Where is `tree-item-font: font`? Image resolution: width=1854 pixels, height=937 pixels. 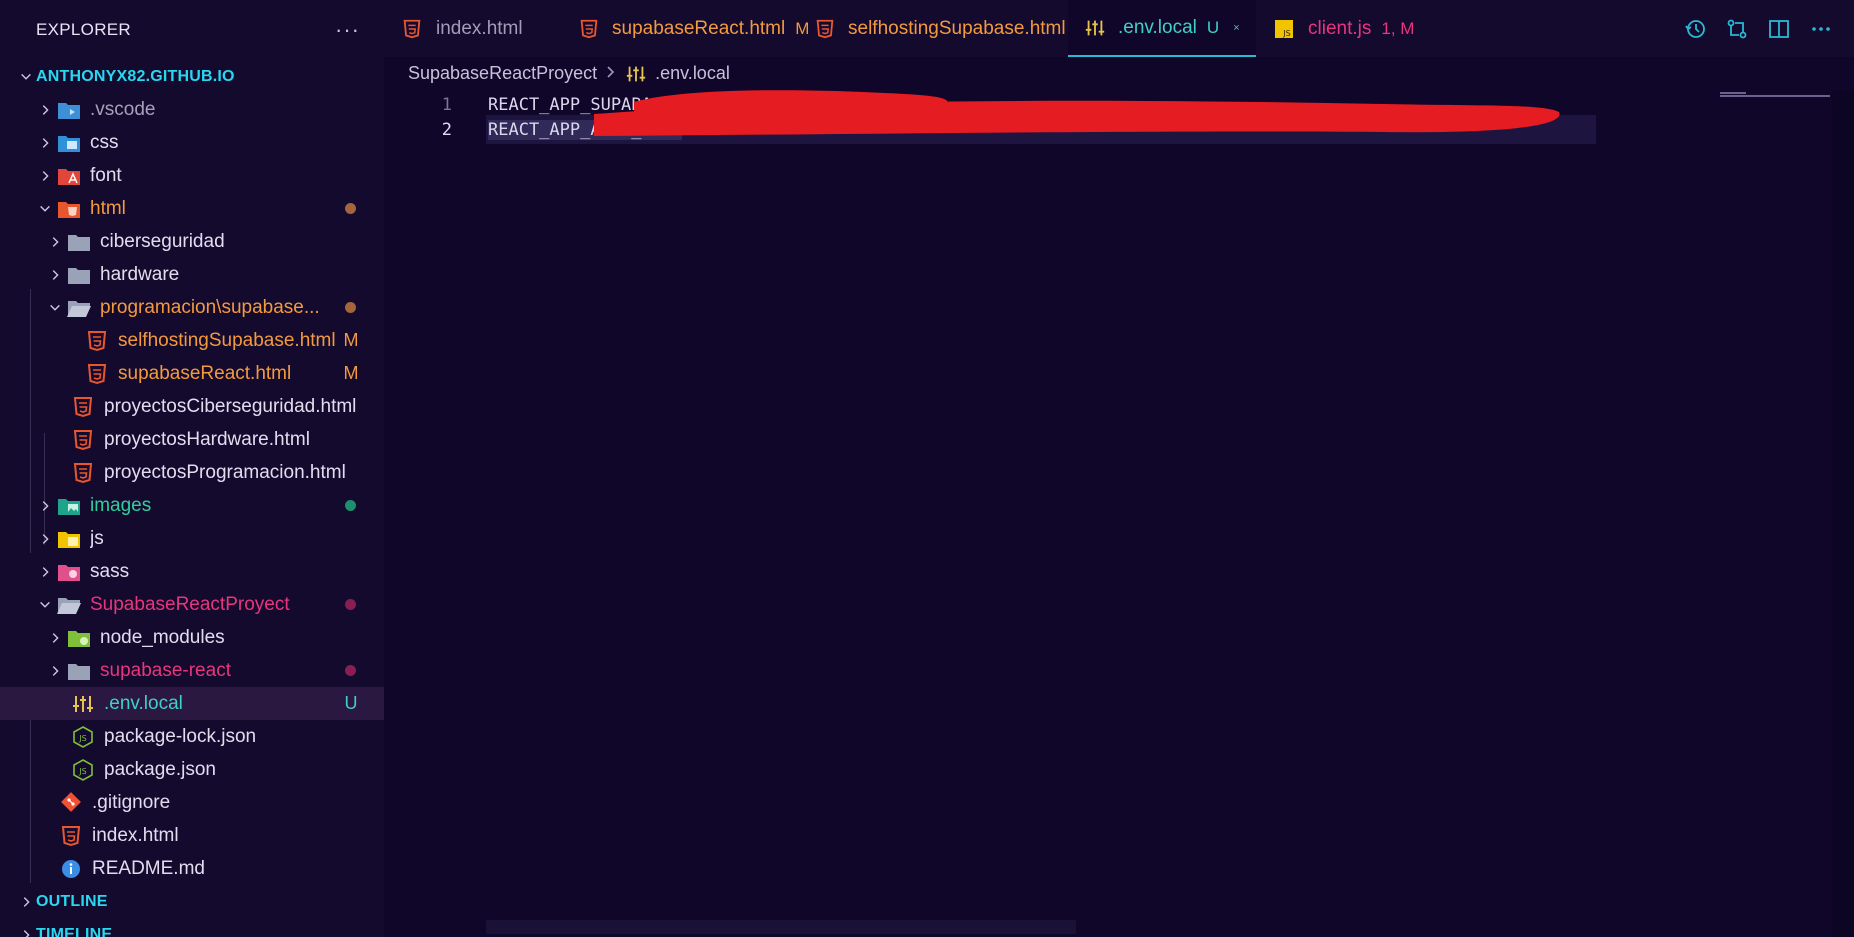
tree-item-font: font is located at coordinates (192, 175).